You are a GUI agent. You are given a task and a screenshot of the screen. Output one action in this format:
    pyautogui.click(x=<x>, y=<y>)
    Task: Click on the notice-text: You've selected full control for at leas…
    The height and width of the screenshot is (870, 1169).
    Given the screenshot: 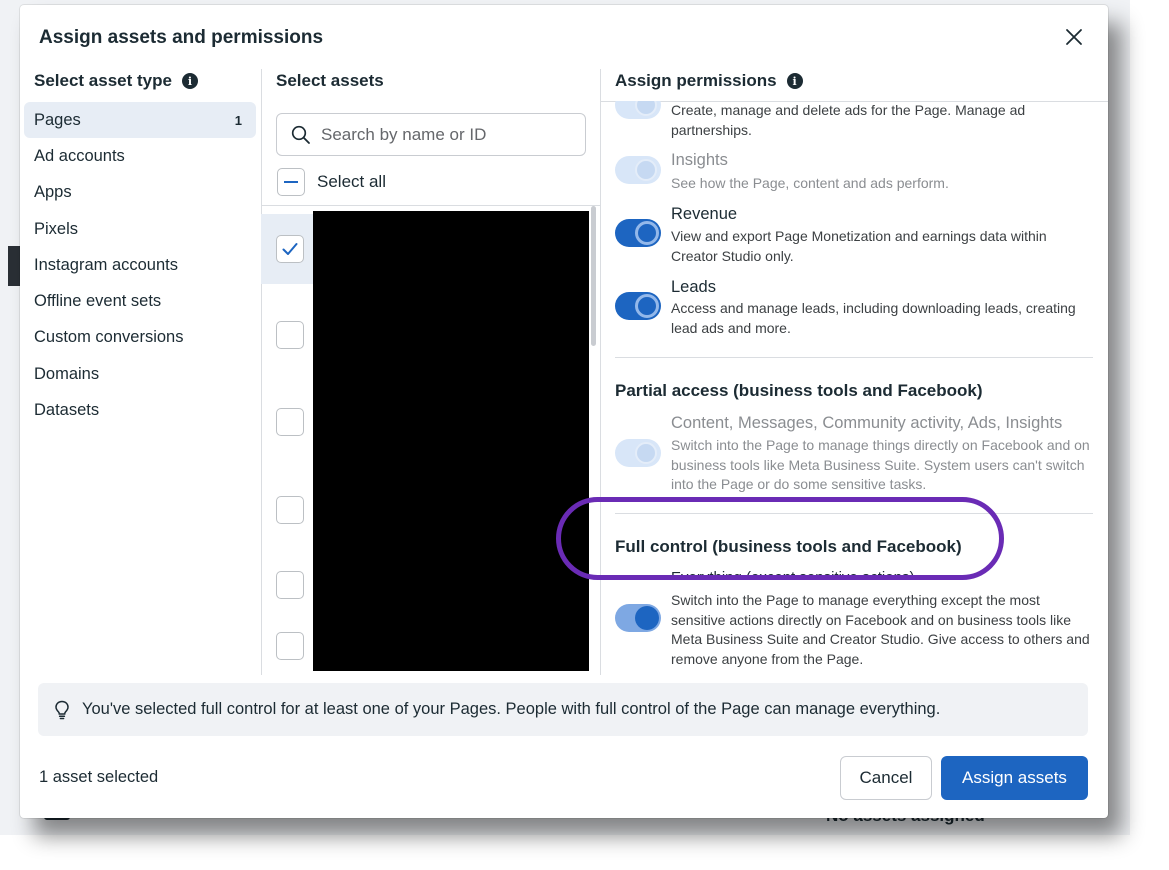 What is the action you would take?
    pyautogui.click(x=511, y=709)
    